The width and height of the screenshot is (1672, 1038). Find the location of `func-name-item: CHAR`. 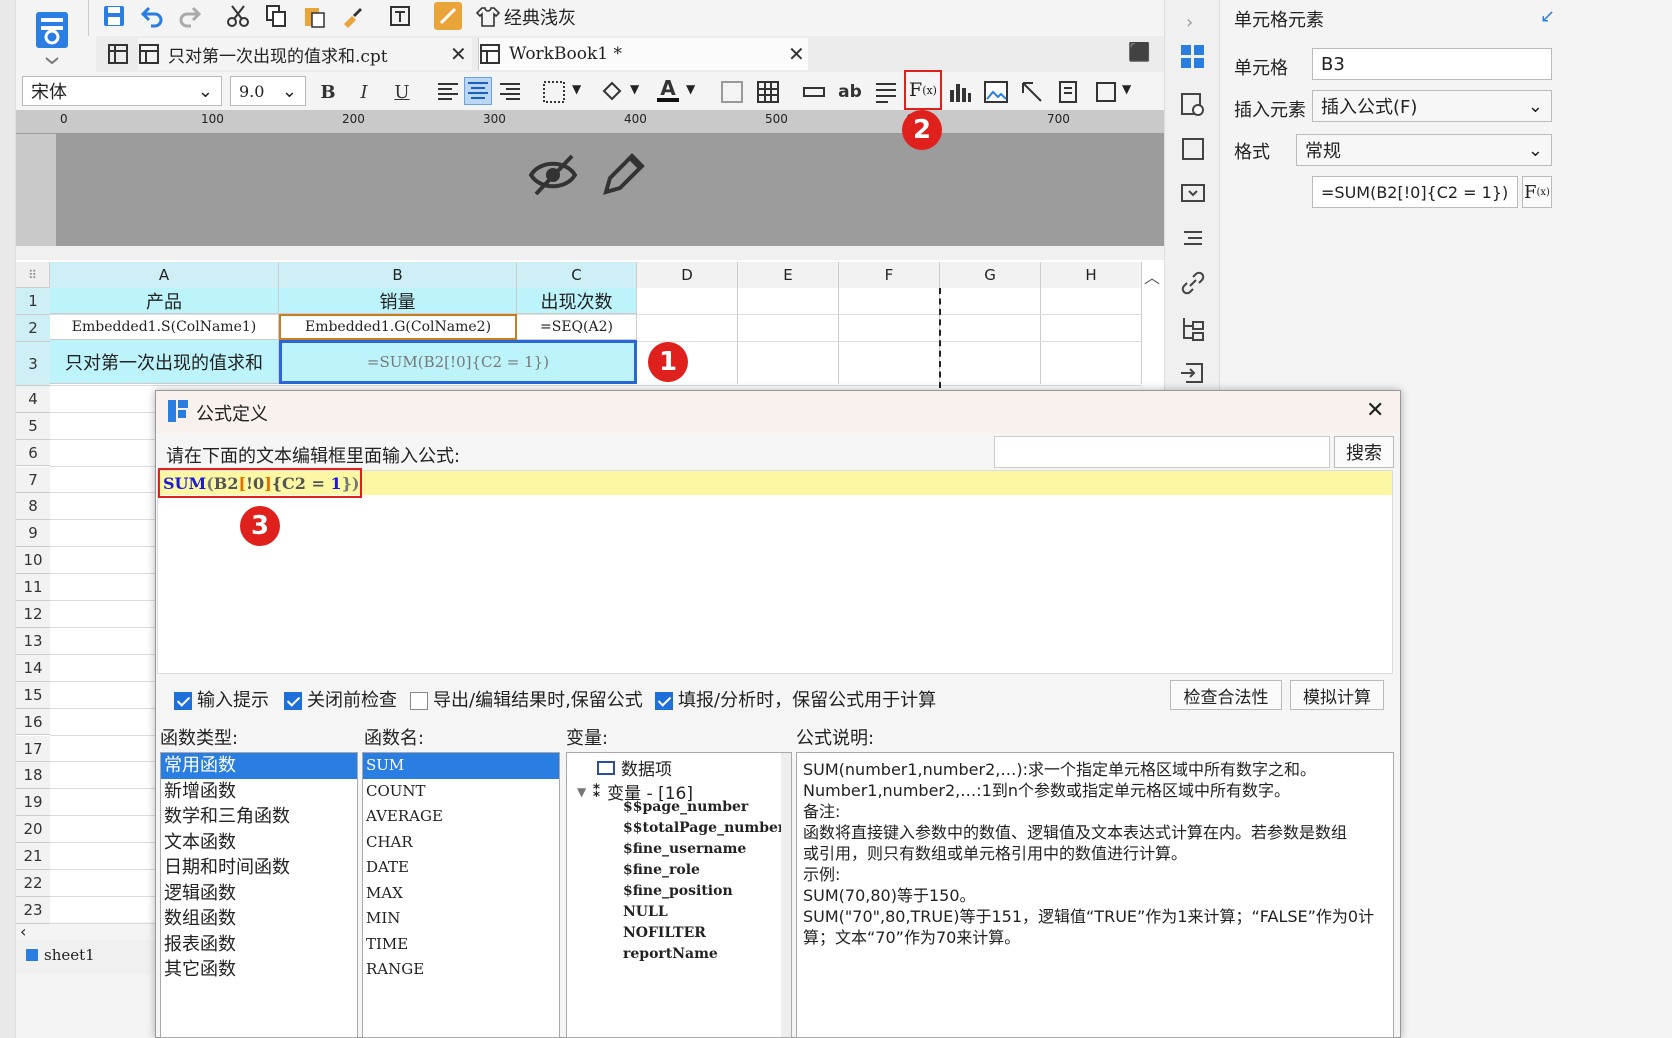

func-name-item: CHAR is located at coordinates (461, 843).